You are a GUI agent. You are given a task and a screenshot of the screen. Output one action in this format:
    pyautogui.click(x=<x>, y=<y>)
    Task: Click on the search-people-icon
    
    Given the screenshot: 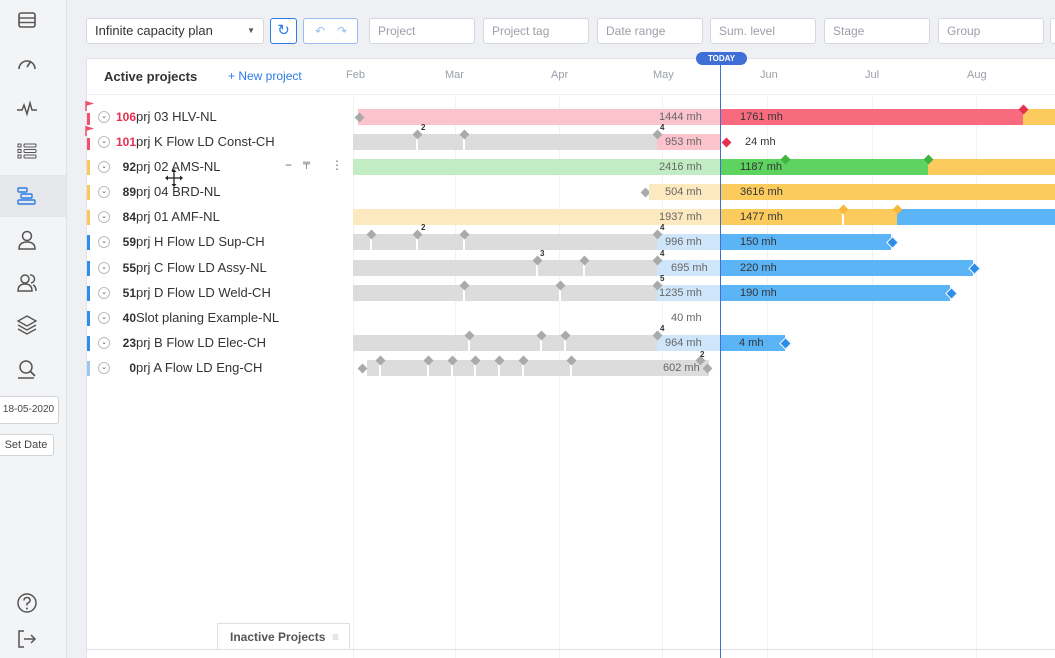 What is the action you would take?
    pyautogui.click(x=27, y=369)
    